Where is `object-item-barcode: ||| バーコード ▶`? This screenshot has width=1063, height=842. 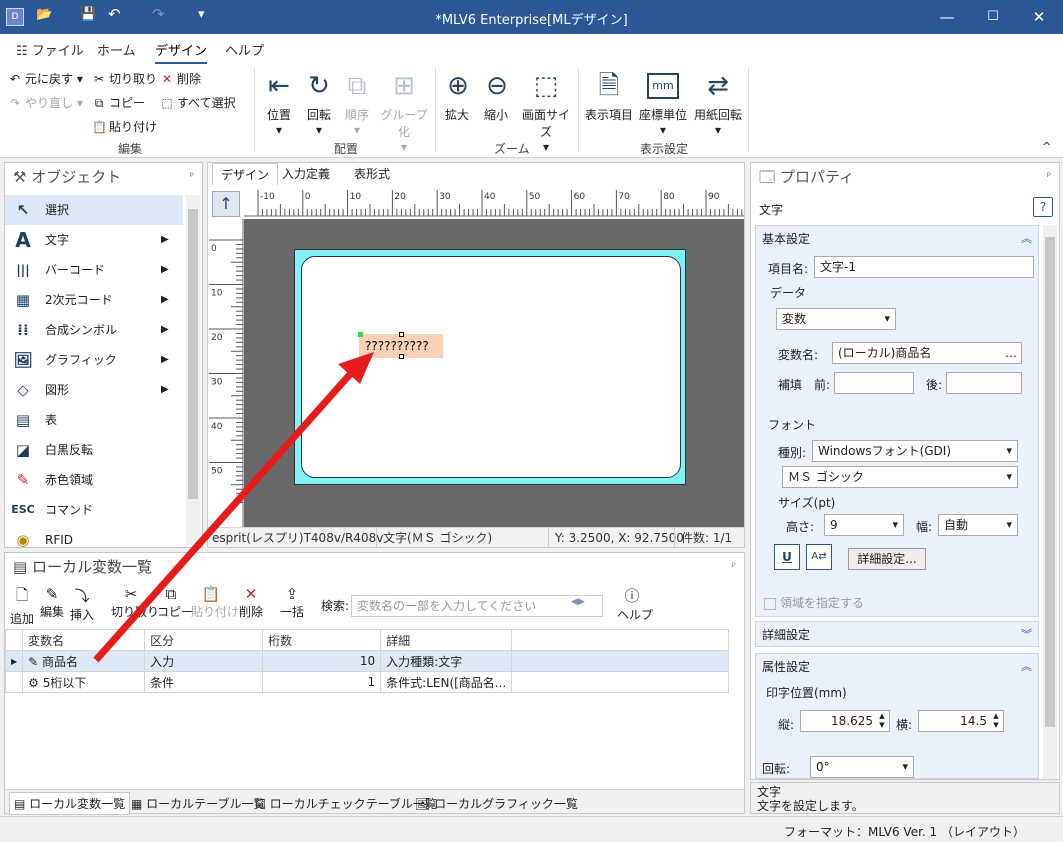
object-item-barcode: ||| バーコード ▶ is located at coordinates (94, 270).